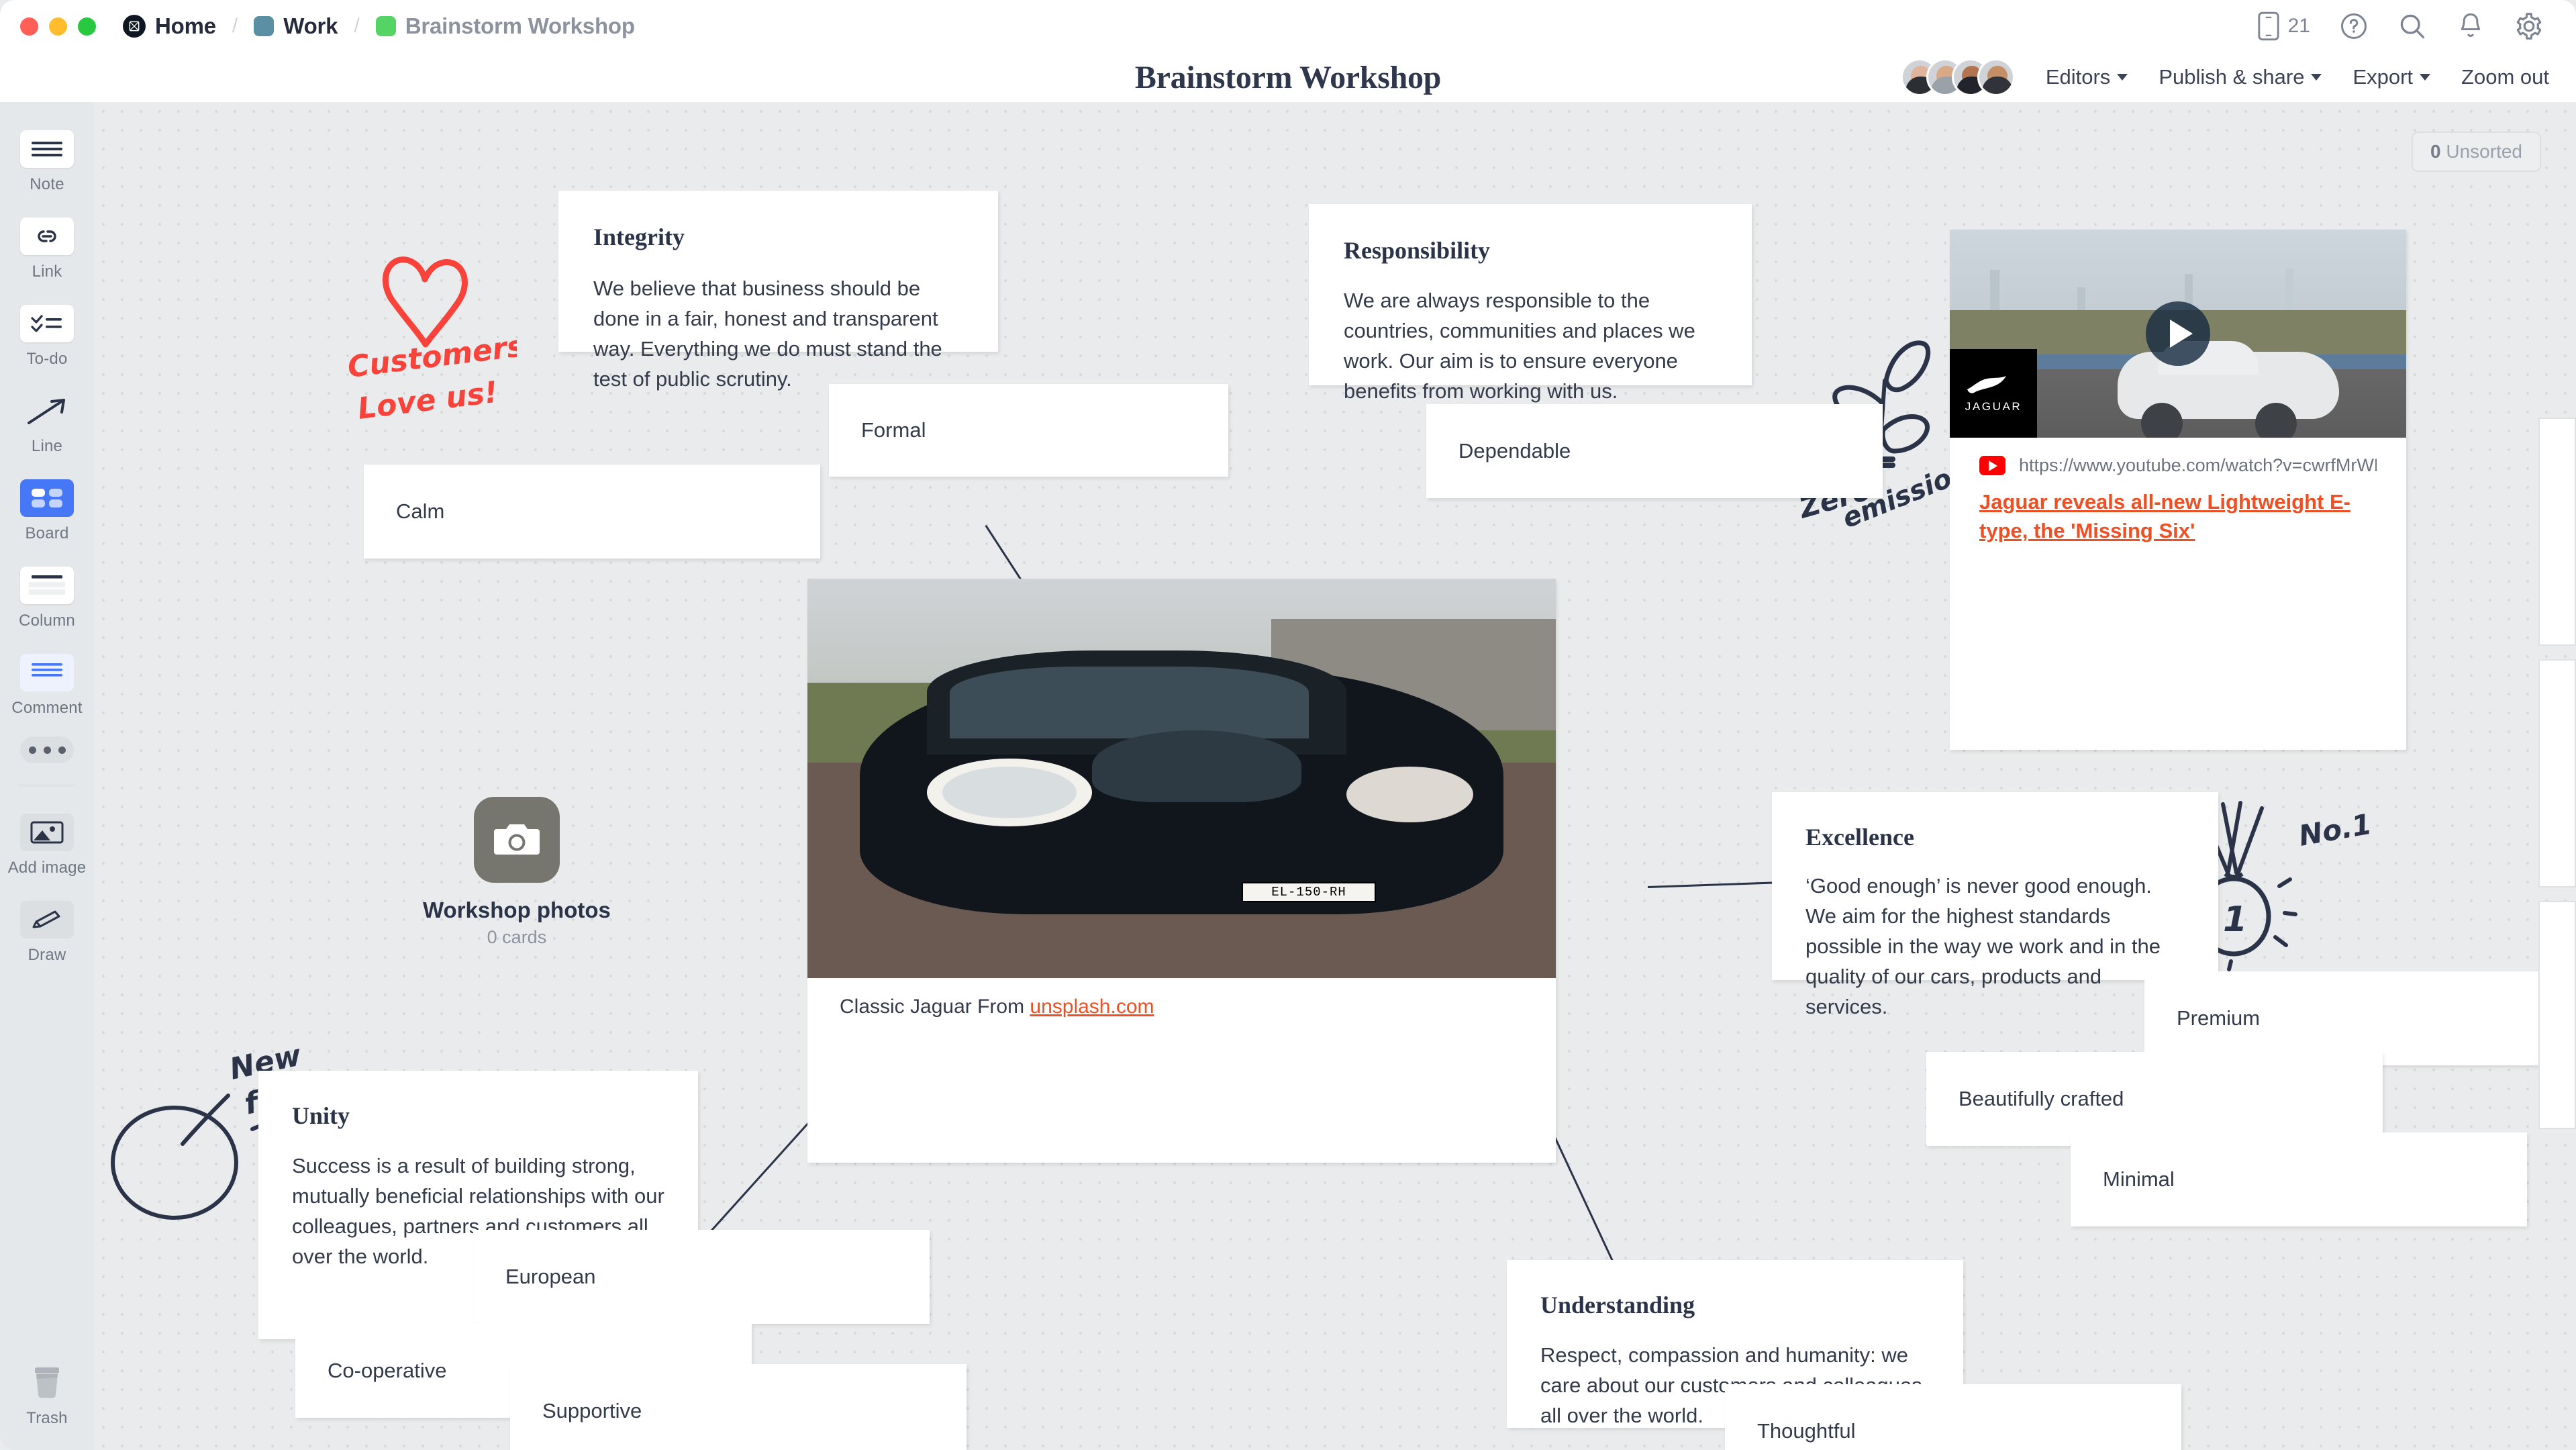  I want to click on sidebar-item-trash: Trash, so click(47, 1396).